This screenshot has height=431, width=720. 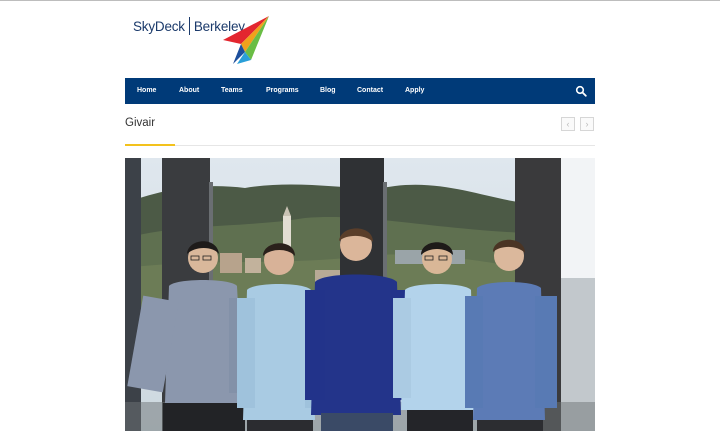 I want to click on title-divider, so click(x=385, y=145).